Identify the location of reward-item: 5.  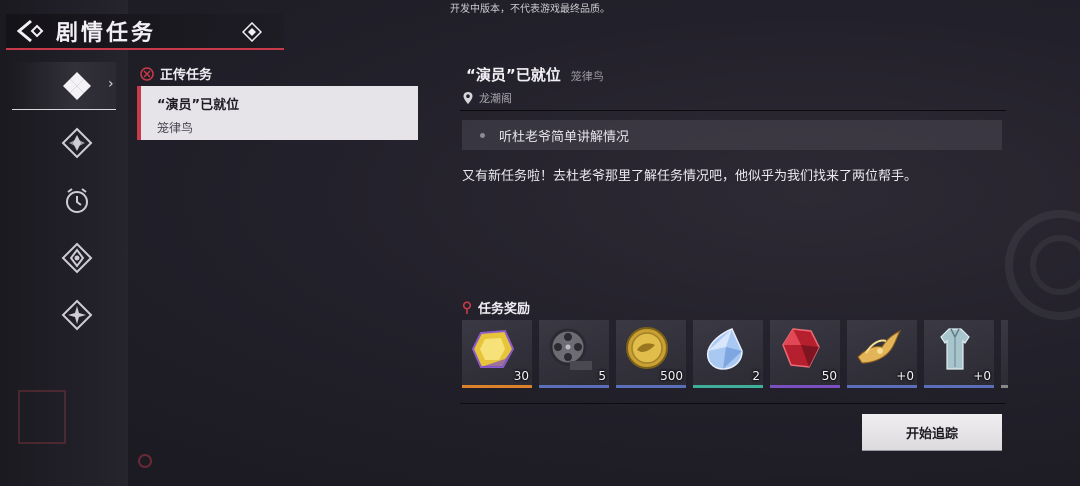
(574, 354).